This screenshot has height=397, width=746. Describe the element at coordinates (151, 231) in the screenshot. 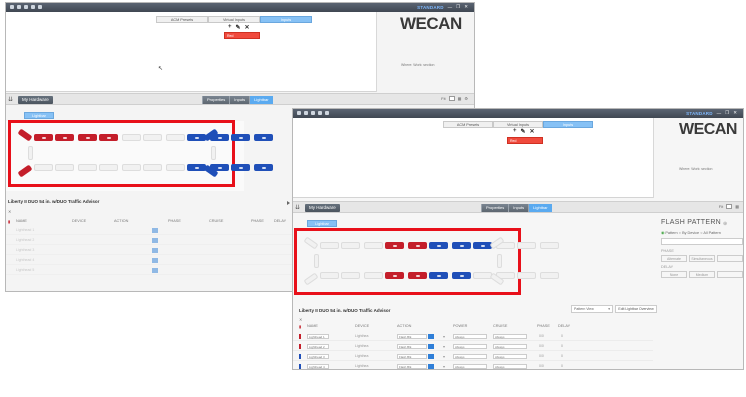

I see `table-row: Lighthead 1` at that location.